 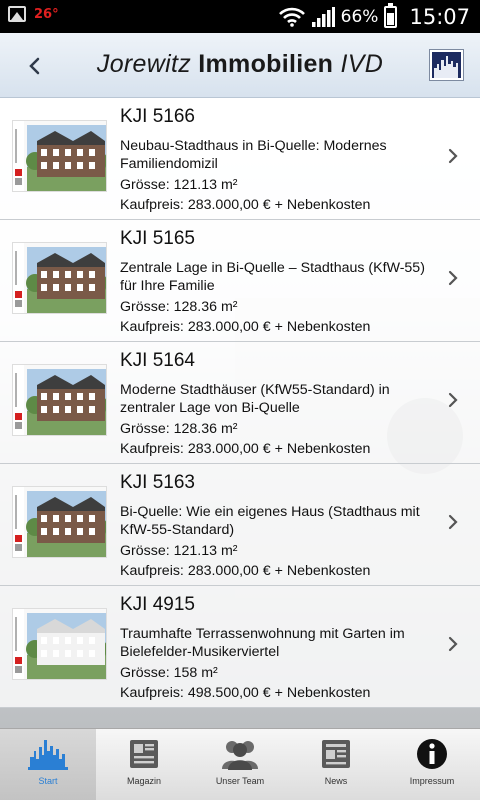 I want to click on status-bar-left: 26°, so click(x=33, y=14).